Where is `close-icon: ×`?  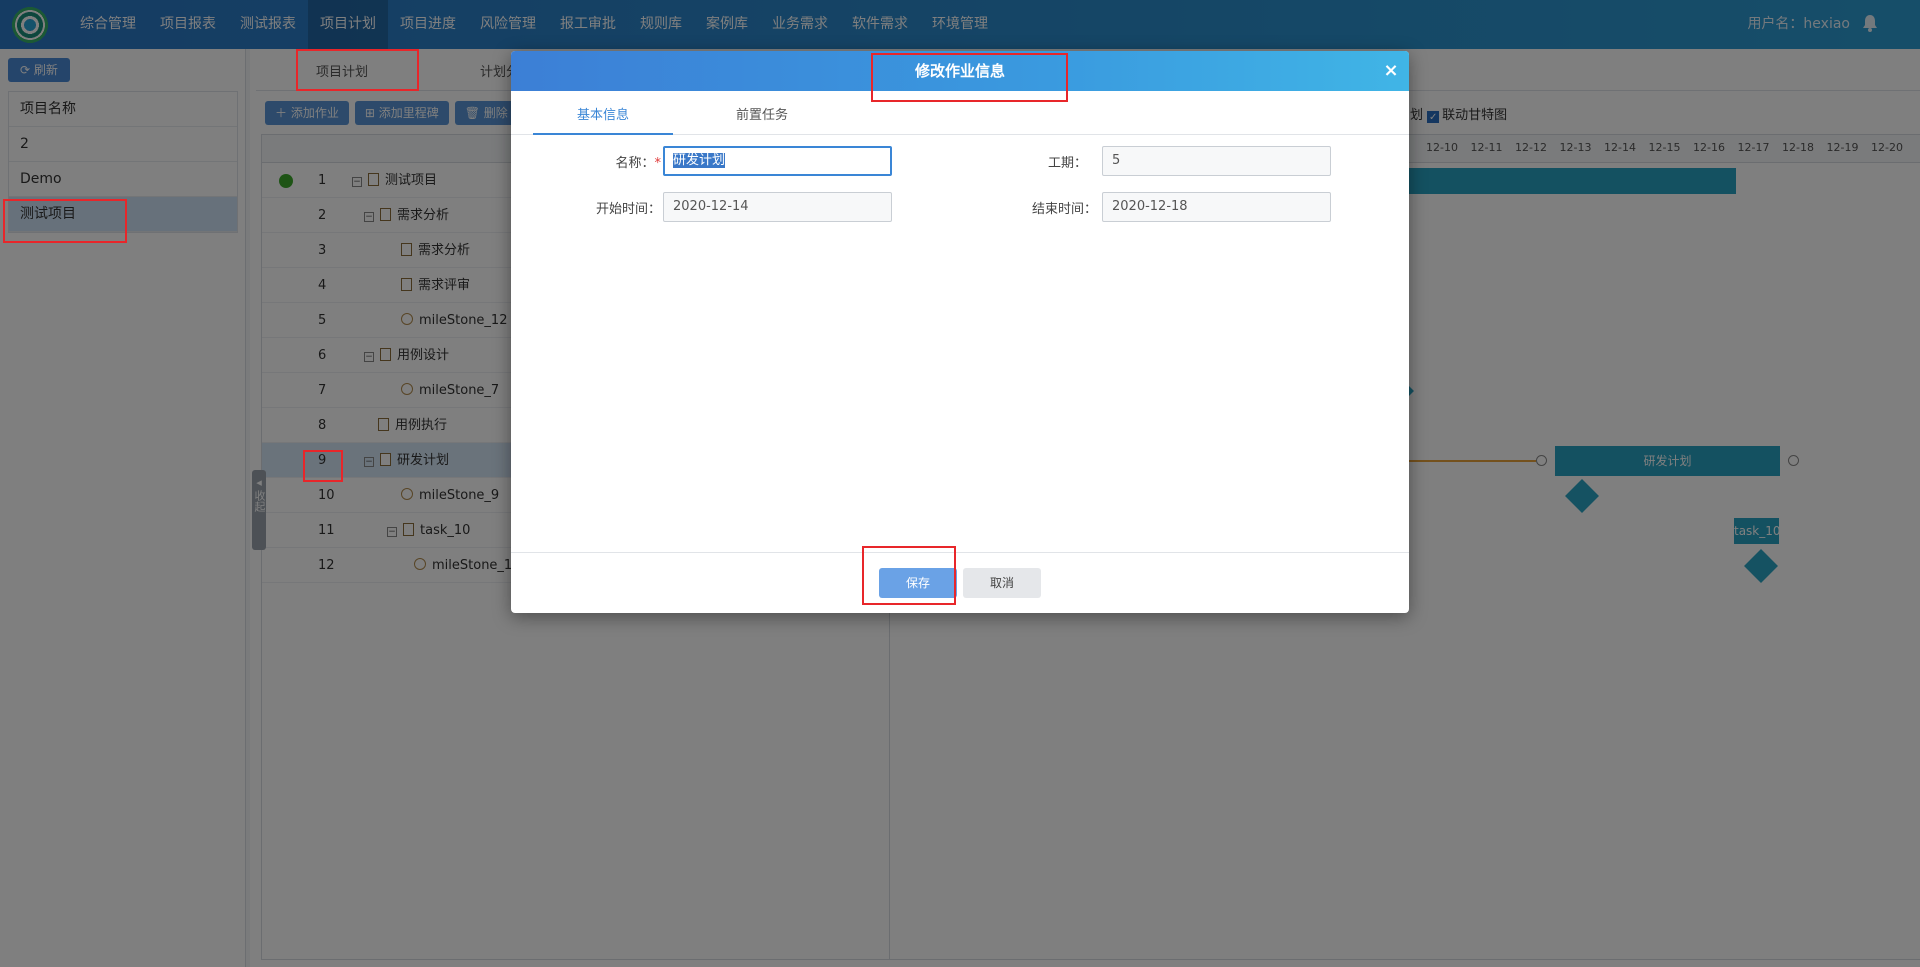 close-icon: × is located at coordinates (1391, 71).